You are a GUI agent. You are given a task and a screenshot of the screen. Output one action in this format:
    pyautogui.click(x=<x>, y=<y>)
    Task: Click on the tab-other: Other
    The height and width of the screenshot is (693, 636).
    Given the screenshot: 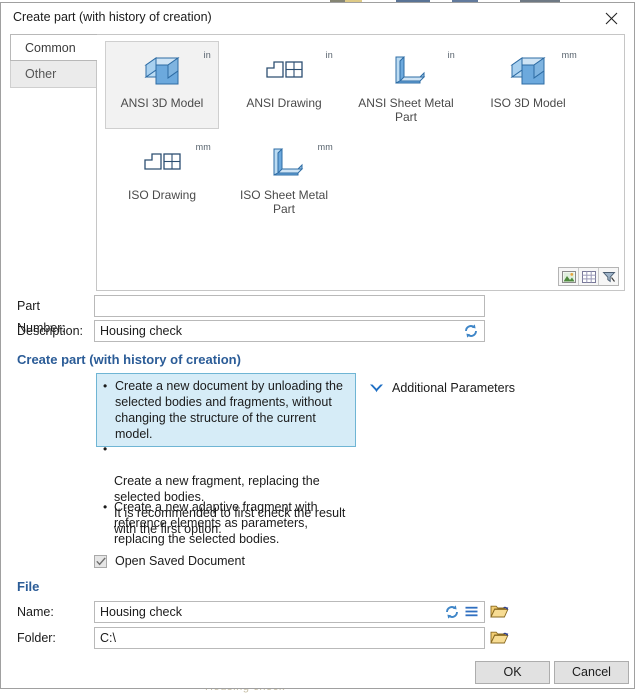 What is the action you would take?
    pyautogui.click(x=53, y=74)
    